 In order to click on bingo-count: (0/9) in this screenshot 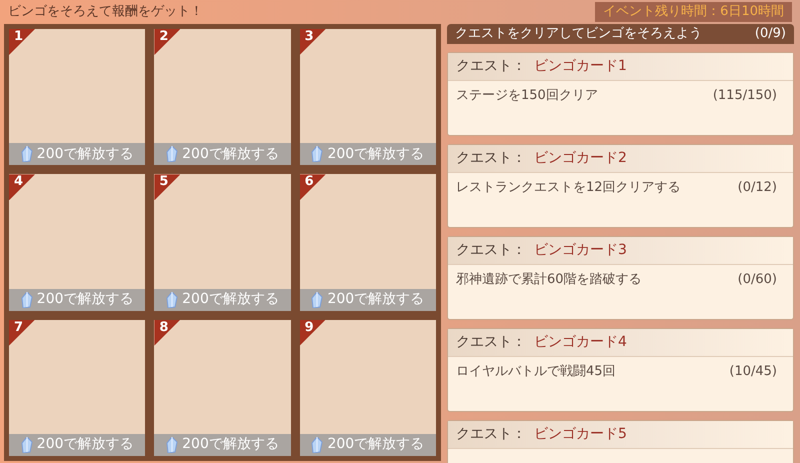, I will do `click(770, 34)`.